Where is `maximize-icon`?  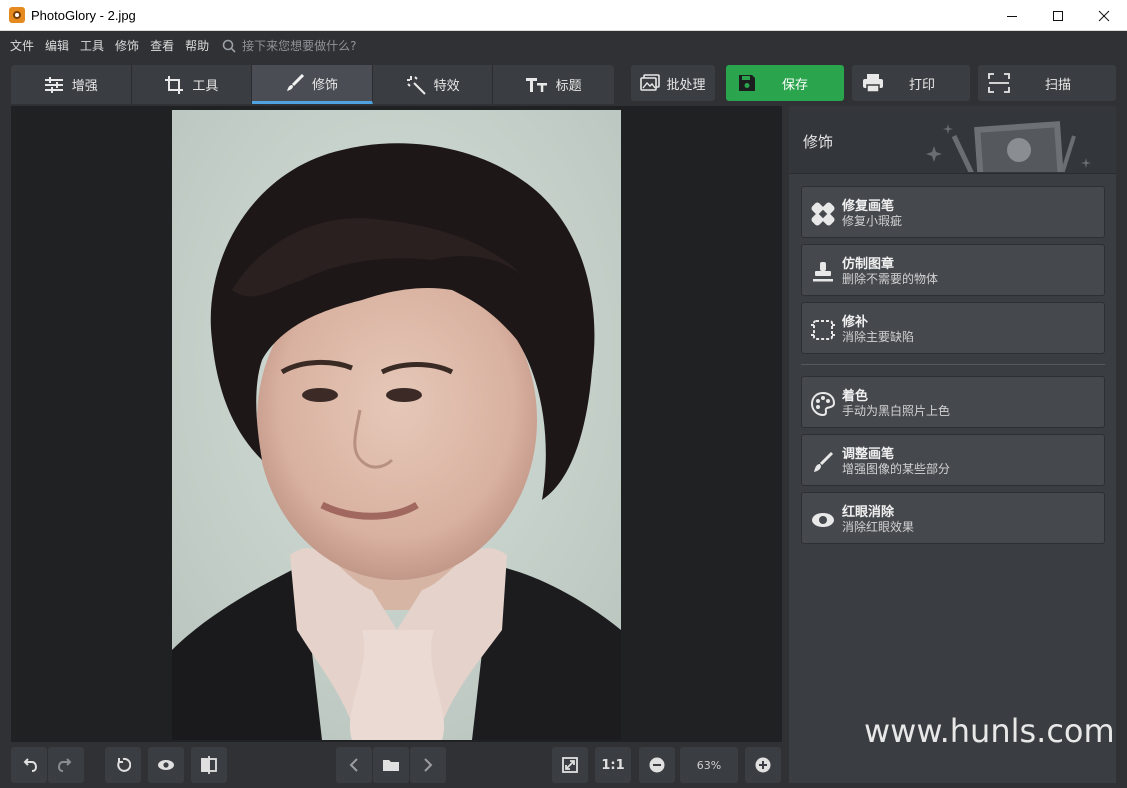
maximize-icon is located at coordinates (1058, 15).